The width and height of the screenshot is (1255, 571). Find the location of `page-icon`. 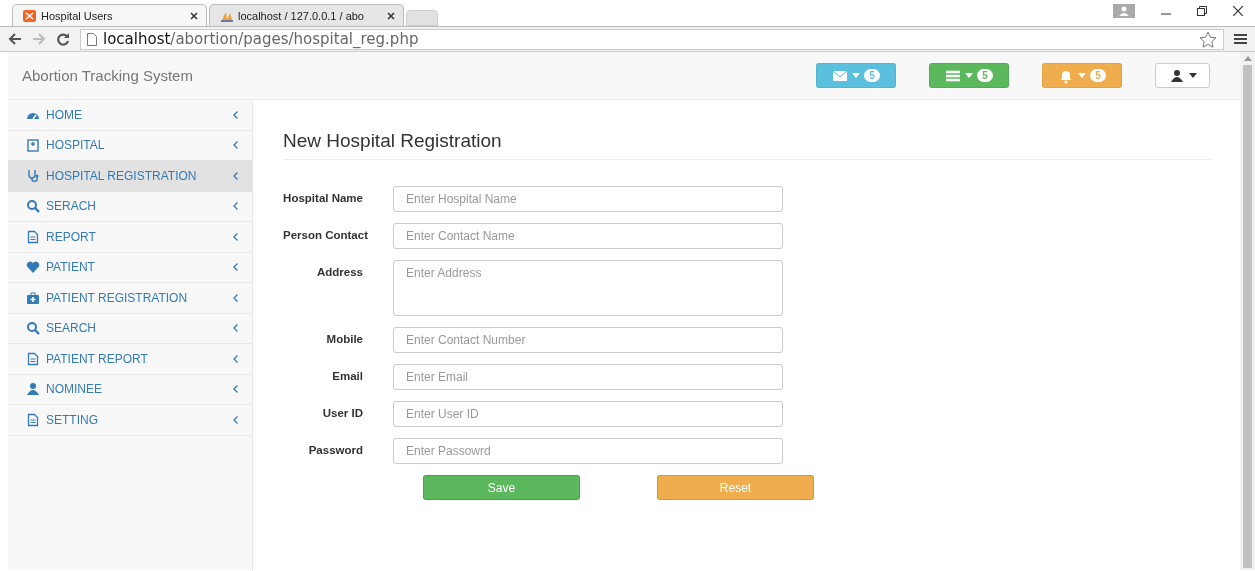

page-icon is located at coordinates (92, 39).